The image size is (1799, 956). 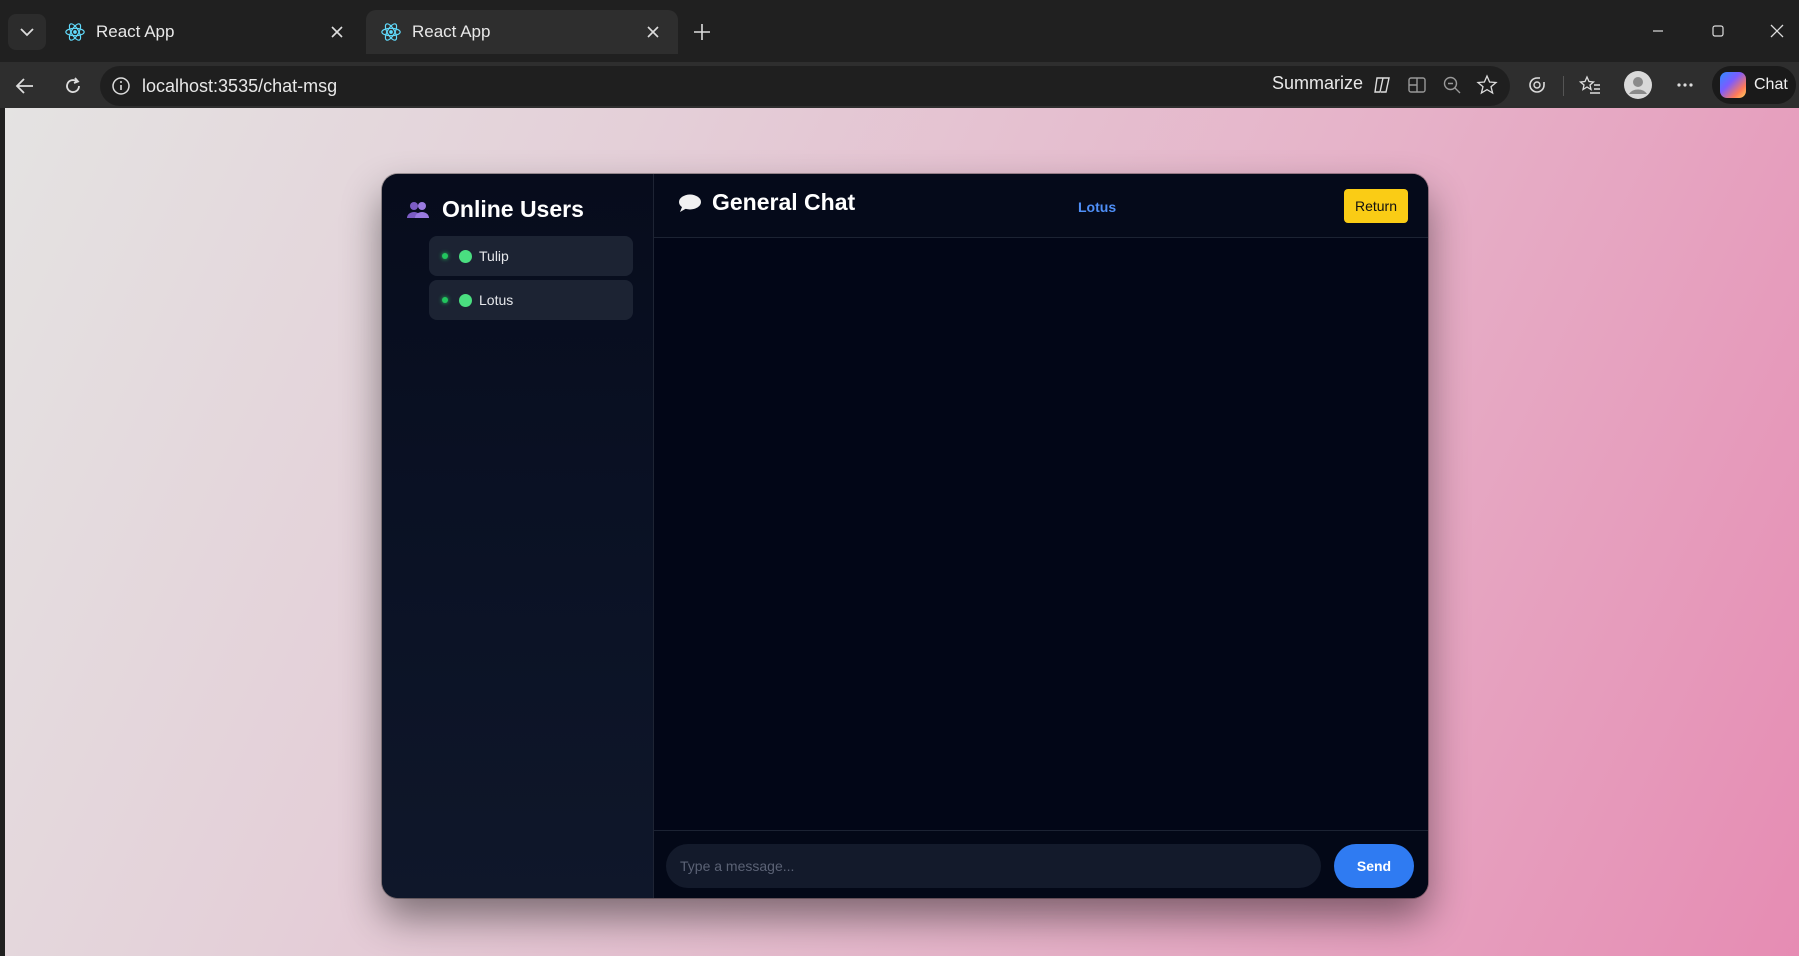 I want to click on online-users-sidebar: Online Users Tulip Lotus, so click(x=518, y=536).